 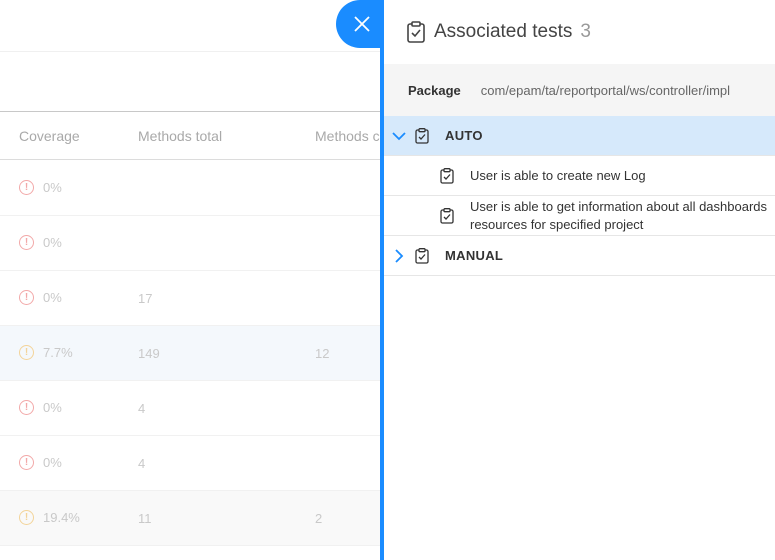 I want to click on test-name-line-2: resources for specified project, so click(x=556, y=225).